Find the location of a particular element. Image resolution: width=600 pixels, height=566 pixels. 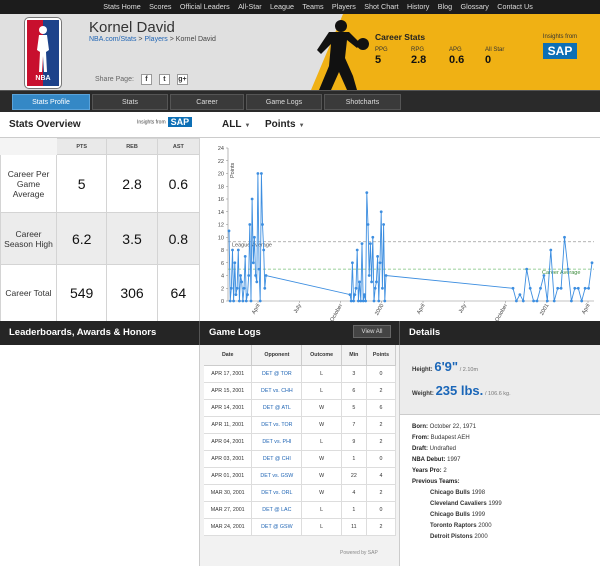

nav-link-blog: Blog is located at coordinates (445, 7).